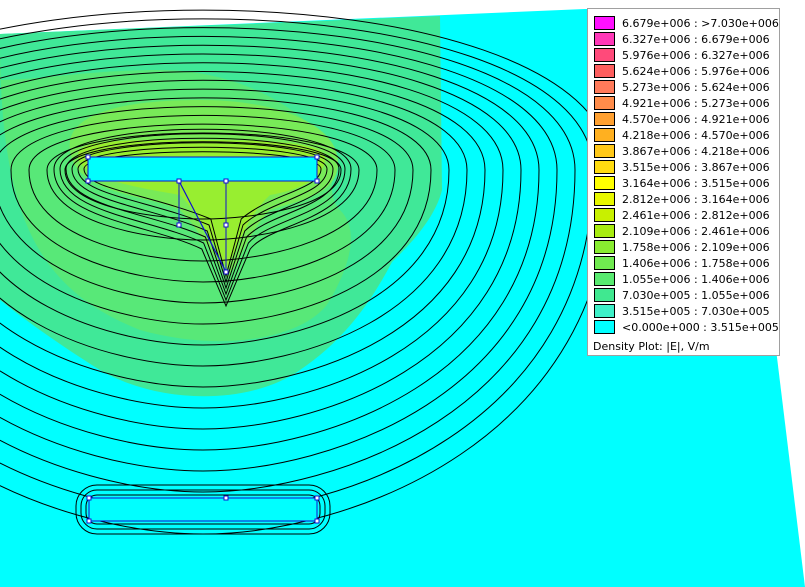 This screenshot has height=587, width=805. I want to click on legend-entry: 5.976e+006 : 6.327e+006, so click(682, 55).